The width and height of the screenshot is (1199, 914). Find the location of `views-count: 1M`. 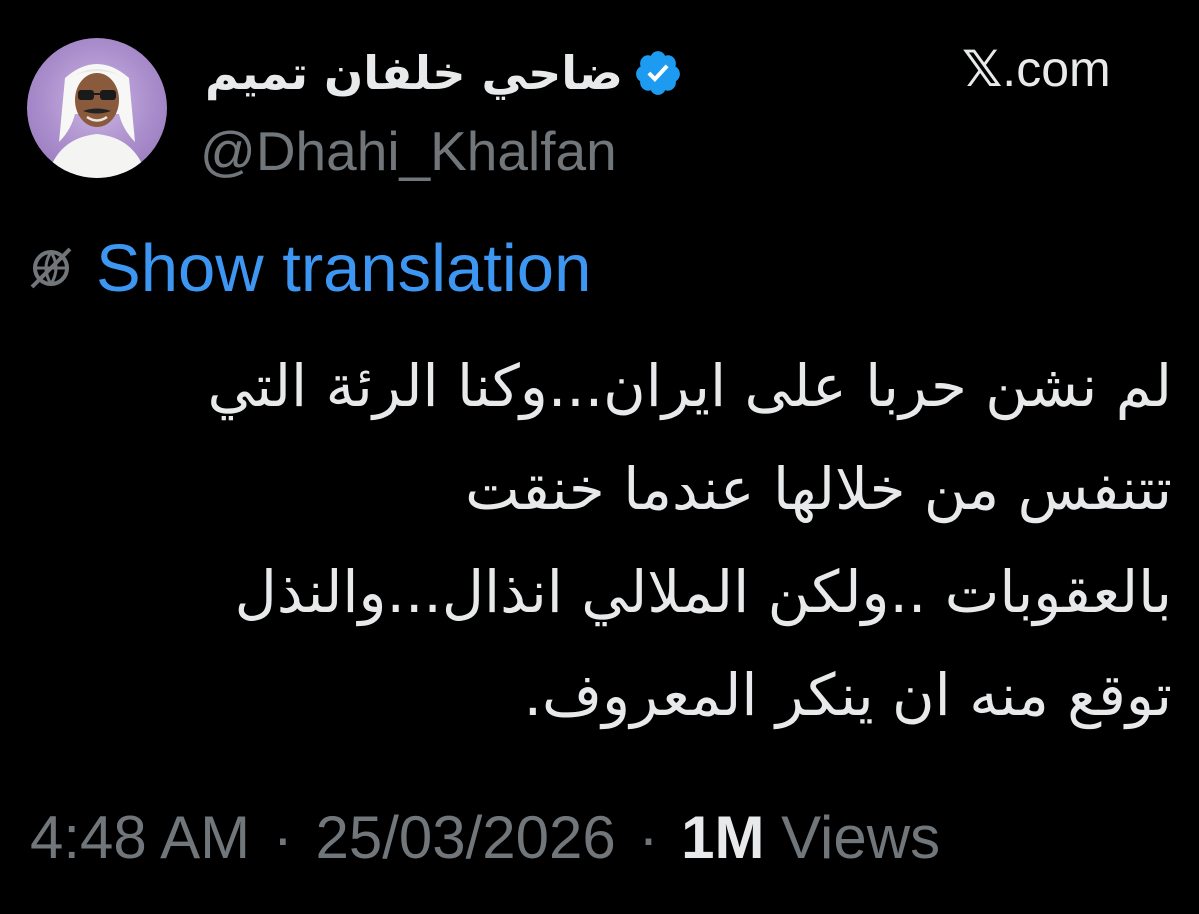

views-count: 1M is located at coordinates (722, 837).